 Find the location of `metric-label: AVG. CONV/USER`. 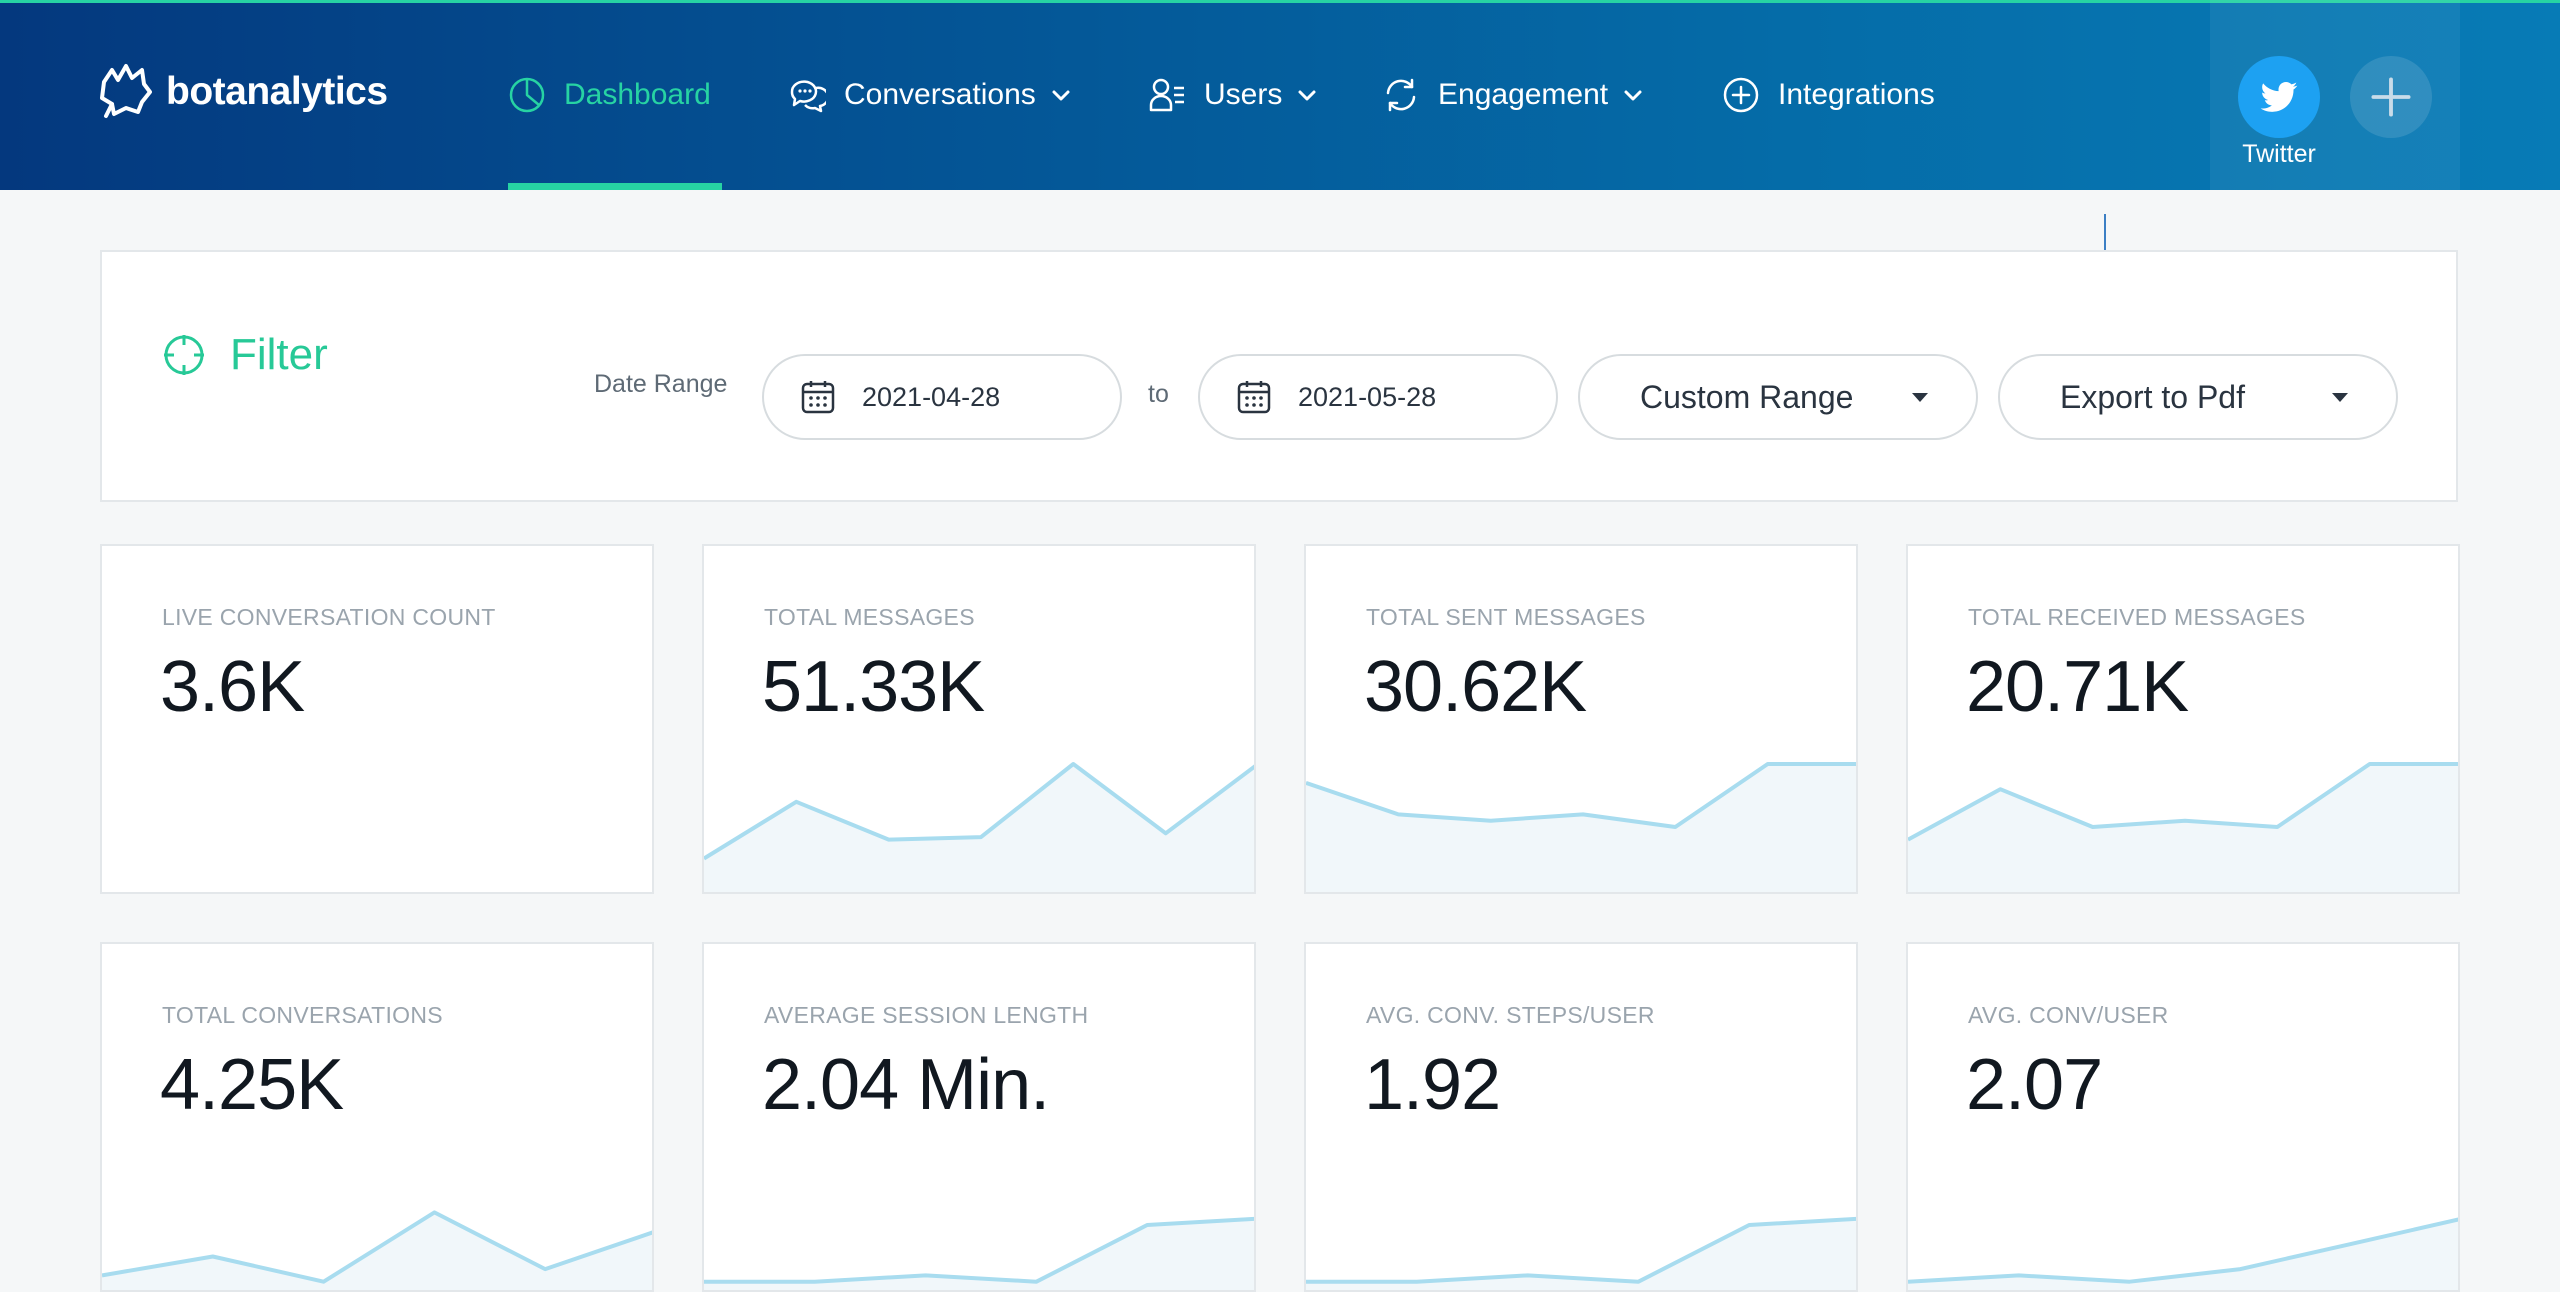

metric-label: AVG. CONV/USER is located at coordinates (2068, 1015).